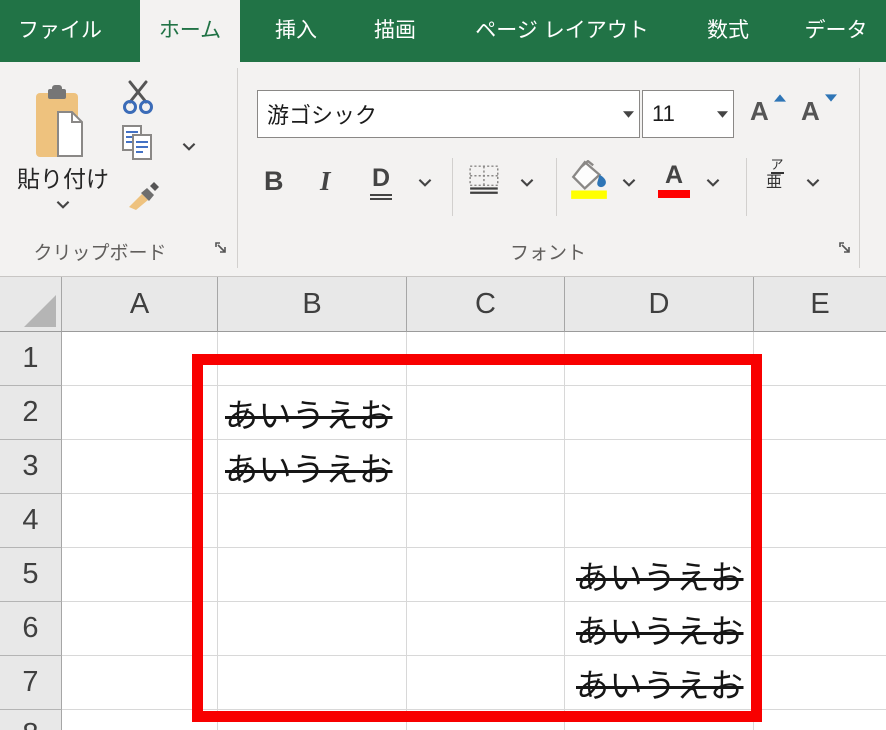 The width and height of the screenshot is (886, 730). Describe the element at coordinates (659, 720) in the screenshot. I see `cell-D8` at that location.